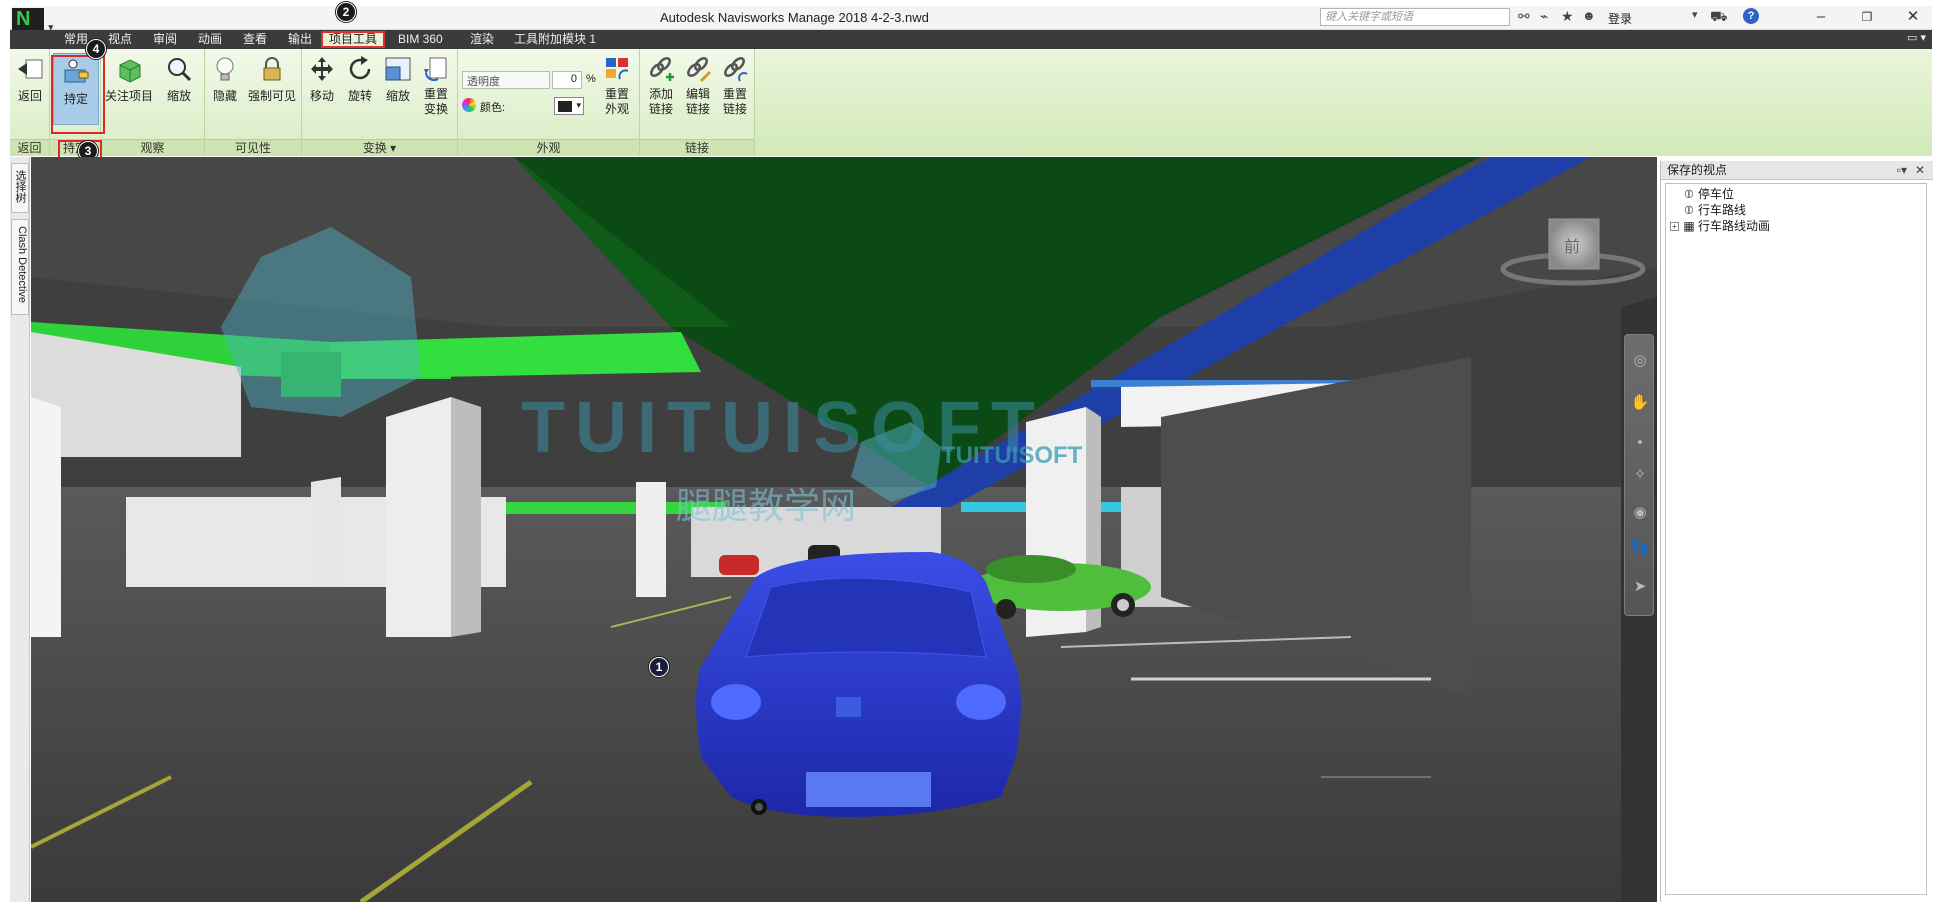 This screenshot has width=1941, height=912. Describe the element at coordinates (1640, 587) in the screenshot. I see `select-cursor-icon: ➤` at that location.